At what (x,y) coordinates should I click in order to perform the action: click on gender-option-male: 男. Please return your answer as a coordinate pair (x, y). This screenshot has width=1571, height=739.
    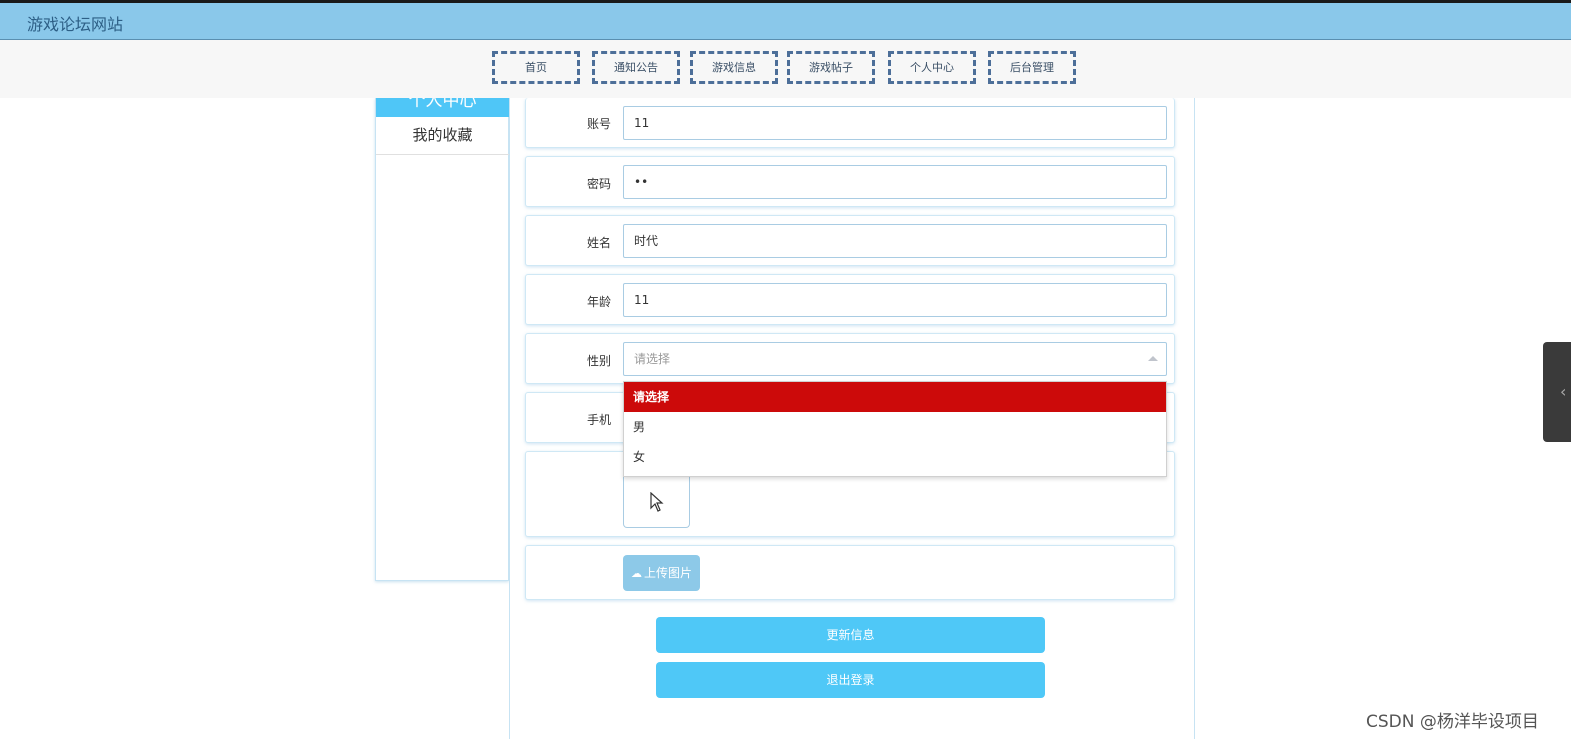
    Looking at the image, I should click on (895, 427).